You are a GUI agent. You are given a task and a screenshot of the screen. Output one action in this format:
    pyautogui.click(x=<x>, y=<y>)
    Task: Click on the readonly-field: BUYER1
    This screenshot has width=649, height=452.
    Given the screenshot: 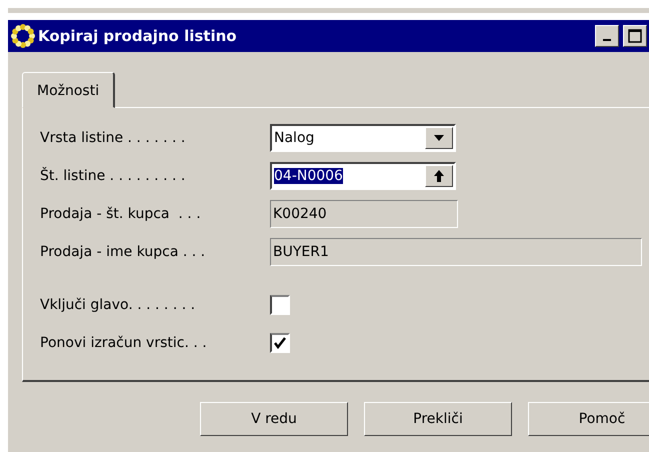 What is the action you would take?
    pyautogui.click(x=456, y=252)
    